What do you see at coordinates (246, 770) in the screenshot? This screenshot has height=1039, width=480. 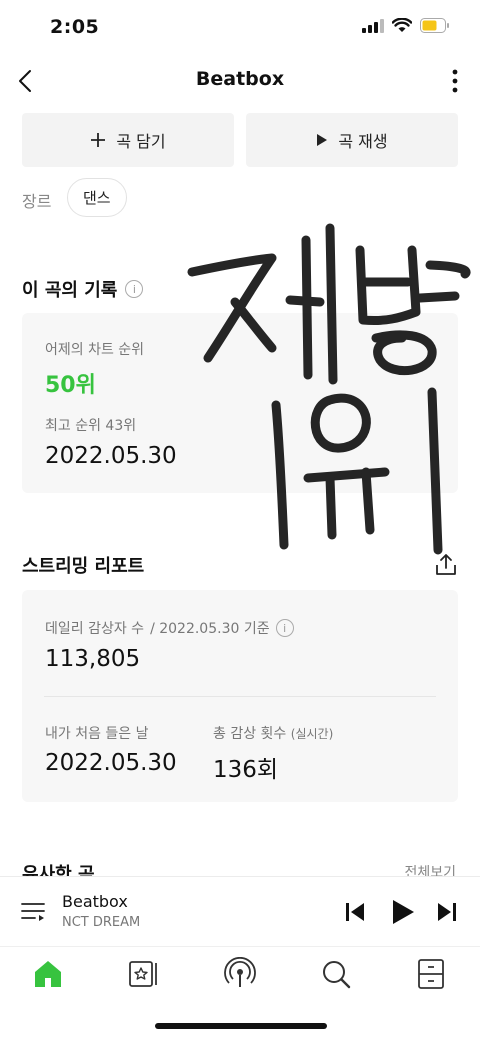 I see `total-plays-value: 136회` at bounding box center [246, 770].